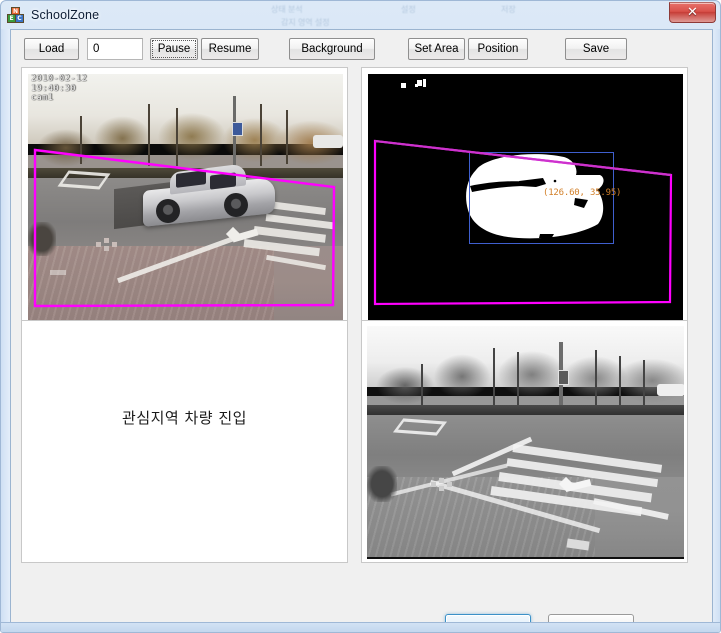 The image size is (721, 633). I want to click on position-button: Position, so click(498, 49).